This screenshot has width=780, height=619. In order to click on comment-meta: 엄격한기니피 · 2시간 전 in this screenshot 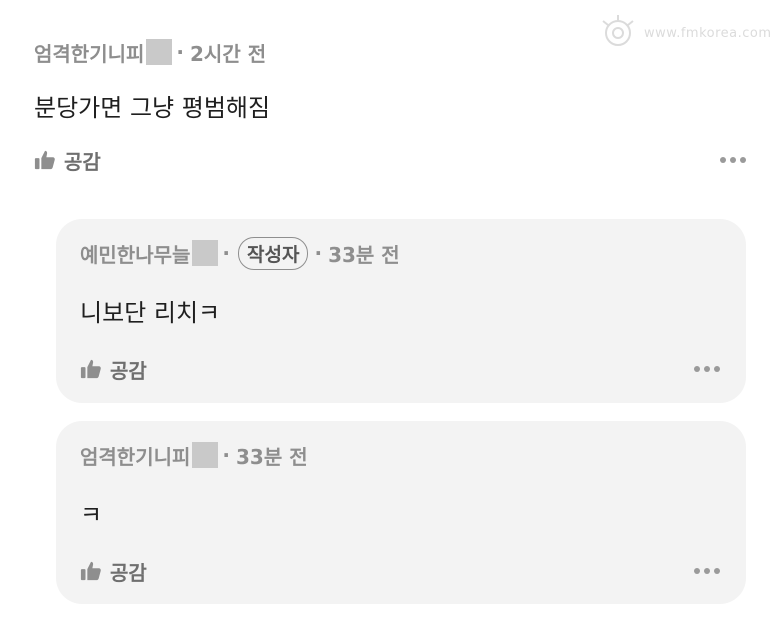, I will do `click(390, 52)`.